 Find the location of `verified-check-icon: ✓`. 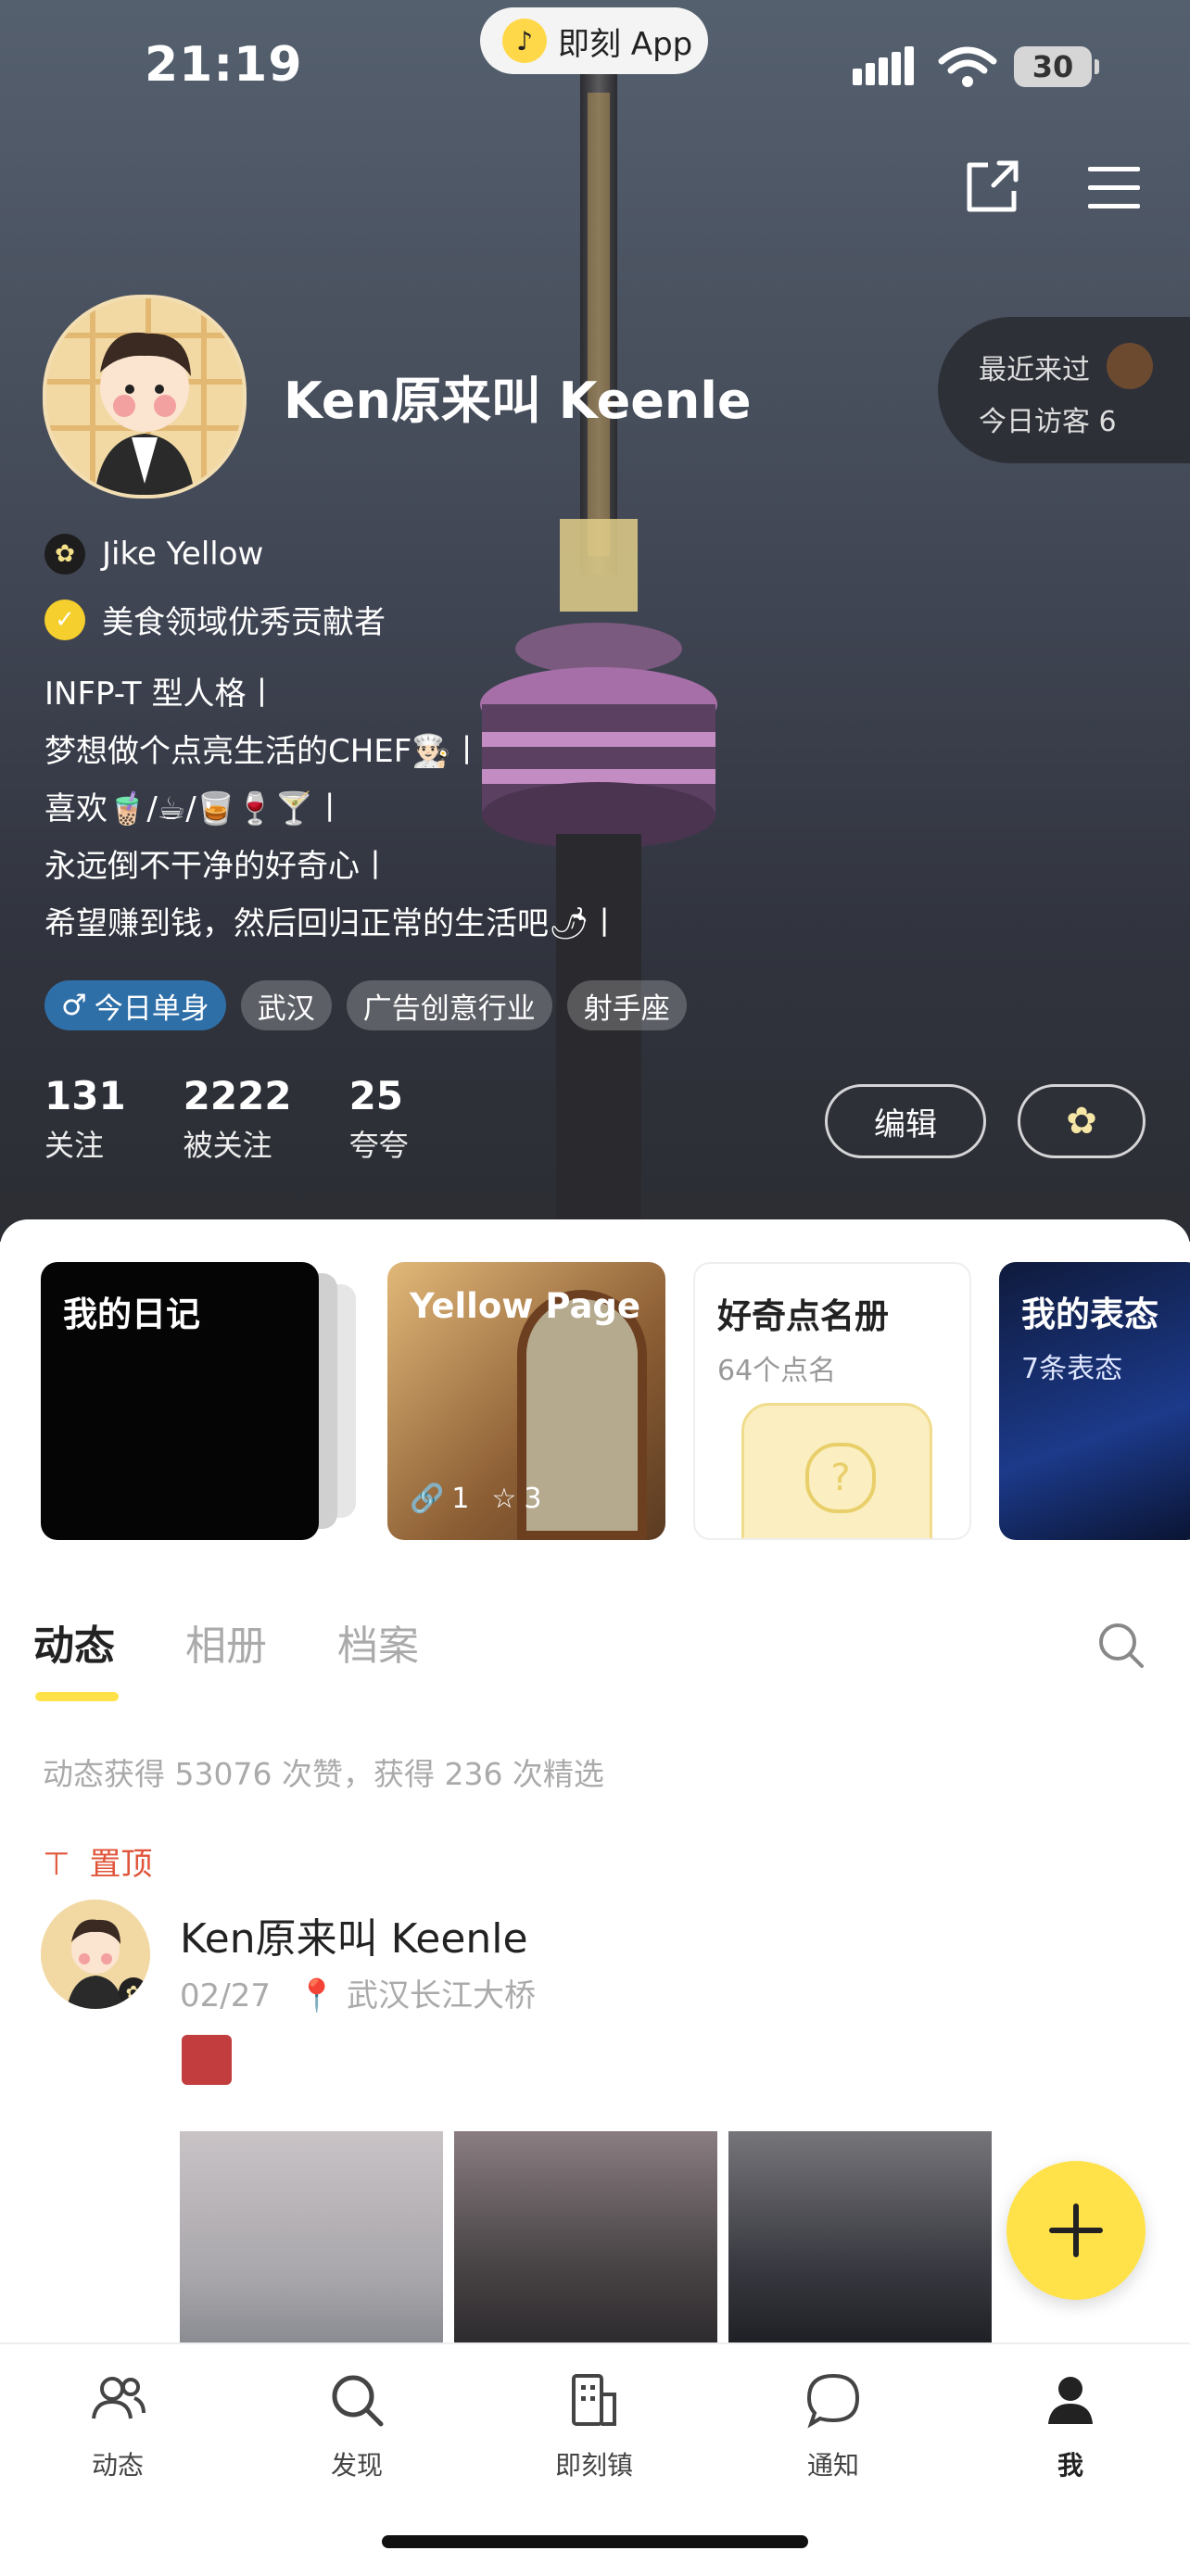

verified-check-icon: ✓ is located at coordinates (64, 620).